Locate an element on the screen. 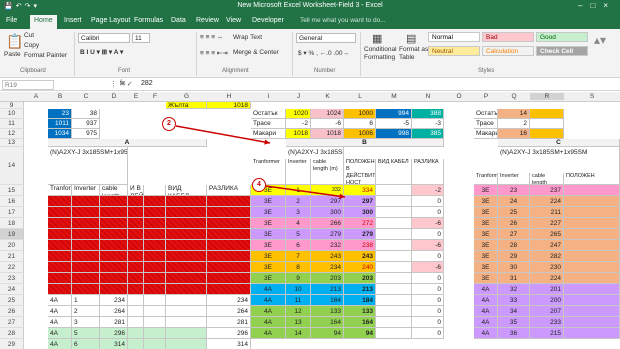 This screenshot has width=620, height=349. row-header-29: 29 is located at coordinates (12, 344).